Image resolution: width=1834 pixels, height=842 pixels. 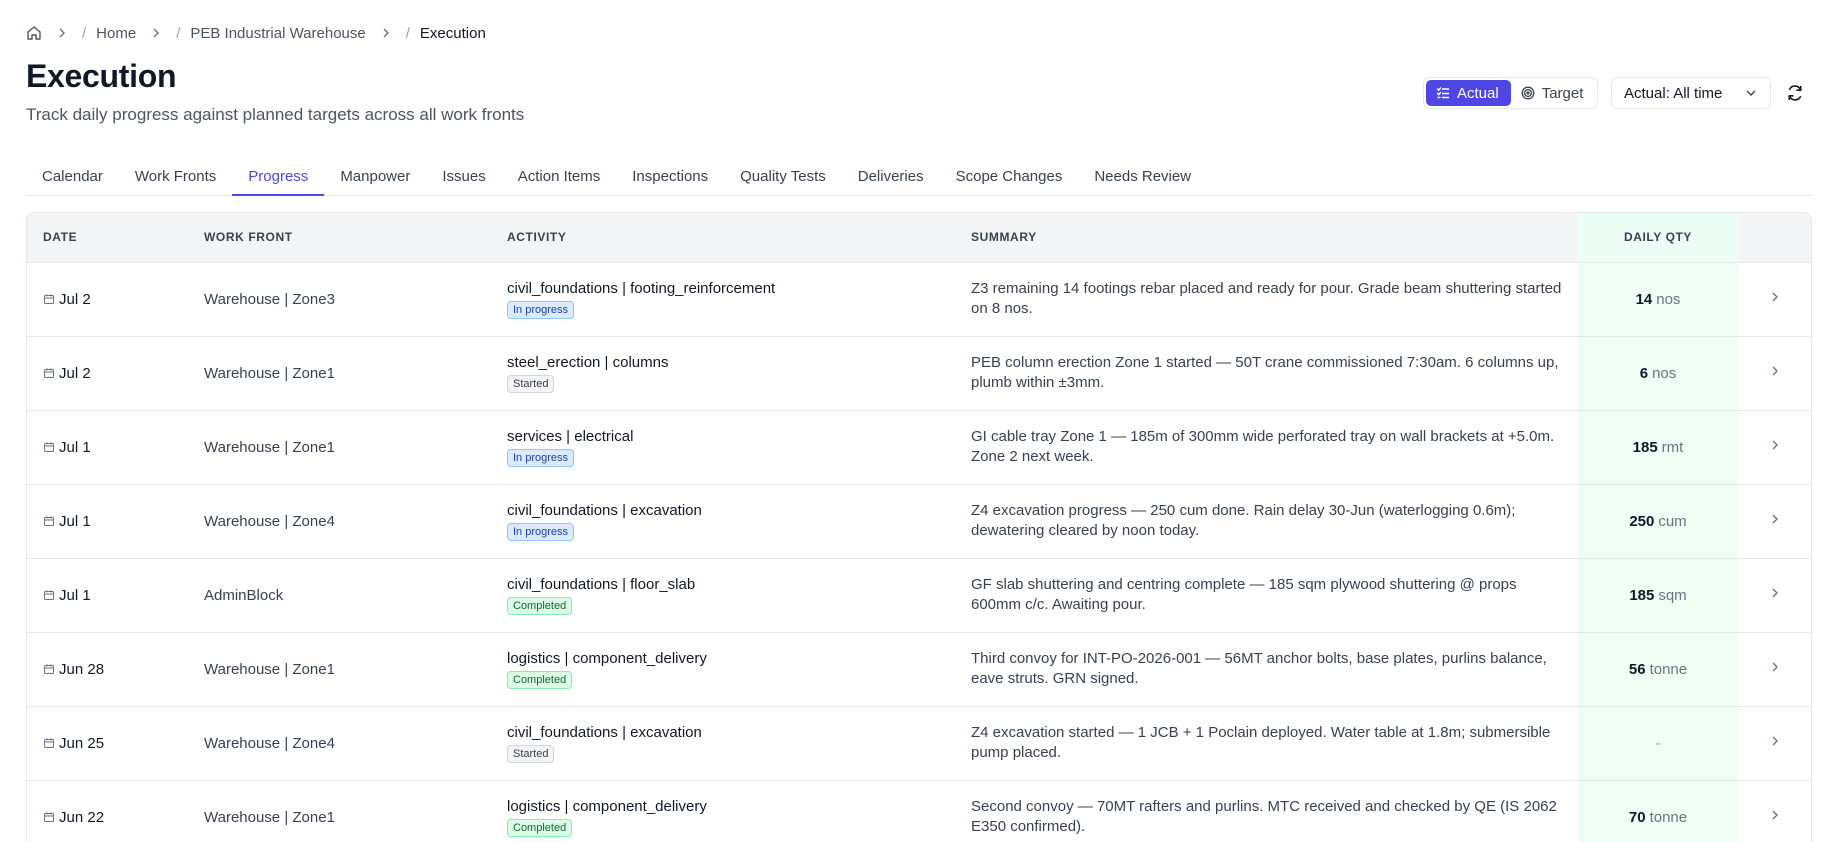 What do you see at coordinates (1142, 179) in the screenshot?
I see `tab-needs-review: Needs Review` at bounding box center [1142, 179].